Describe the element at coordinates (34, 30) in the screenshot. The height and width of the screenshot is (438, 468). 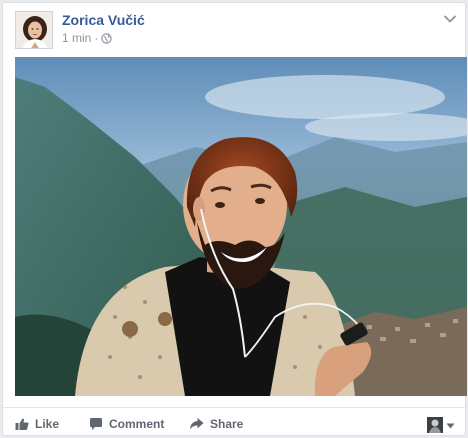
I see `author-avatar` at that location.